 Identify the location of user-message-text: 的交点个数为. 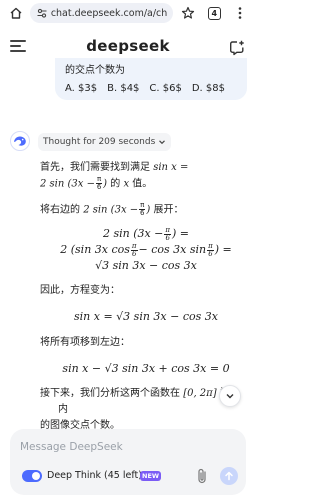
(95, 70).